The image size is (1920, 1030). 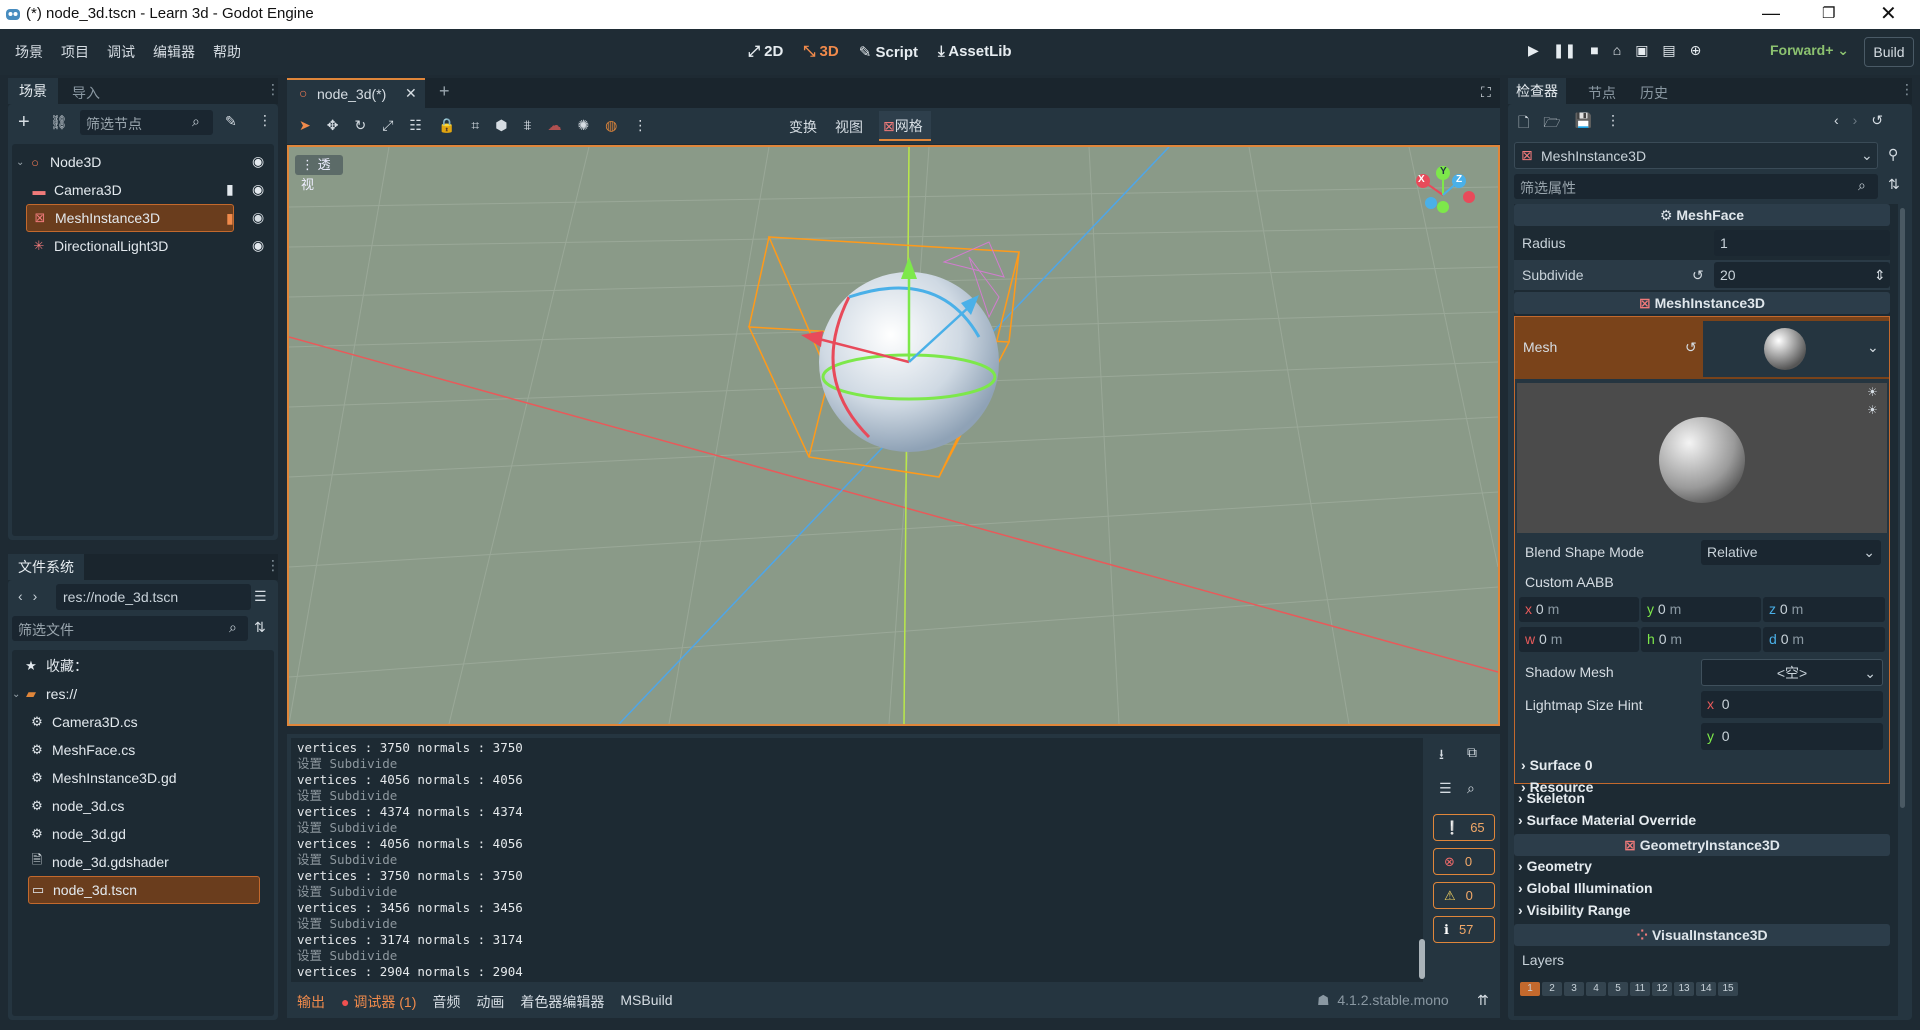 What do you see at coordinates (333, 125) in the screenshot?
I see `move-tool-icon: ✥` at bounding box center [333, 125].